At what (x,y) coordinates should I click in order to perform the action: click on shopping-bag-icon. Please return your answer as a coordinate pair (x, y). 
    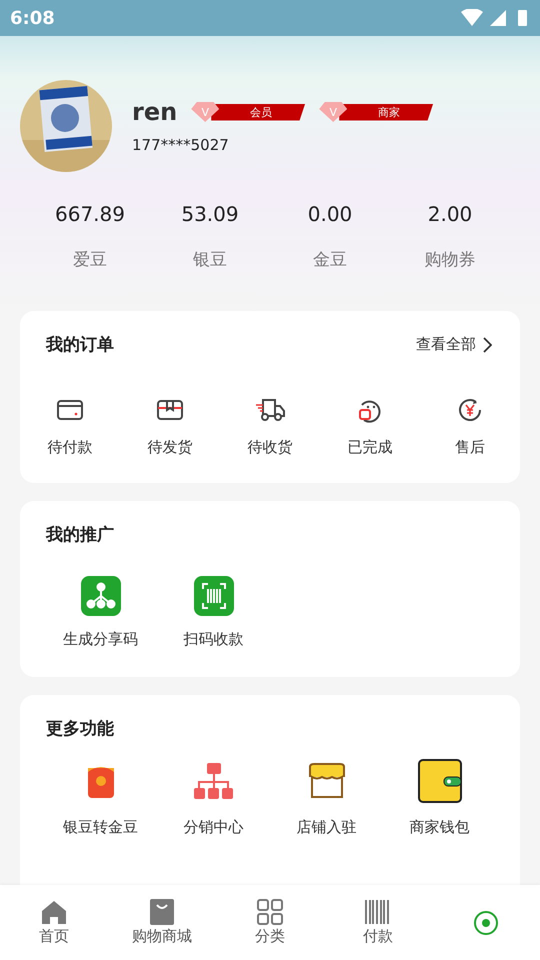
    Looking at the image, I should click on (162, 912).